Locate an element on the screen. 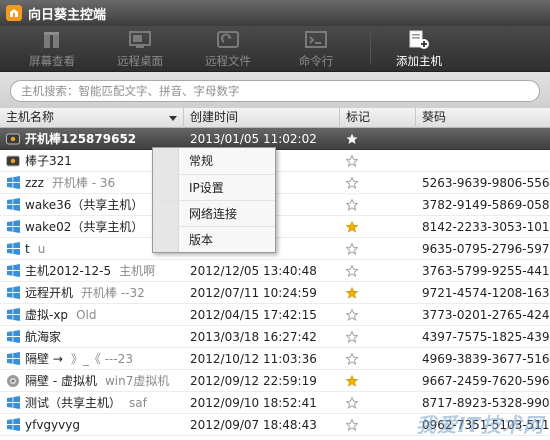 The height and width of the screenshot is (440, 550). menu-item-network-connection: 网络连接 is located at coordinates (214, 213).